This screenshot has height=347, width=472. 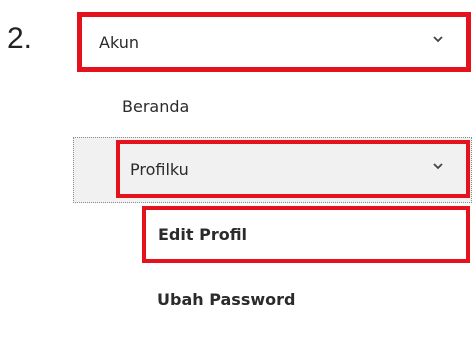 I want to click on menu-item-akun: Akun, so click(x=274, y=42).